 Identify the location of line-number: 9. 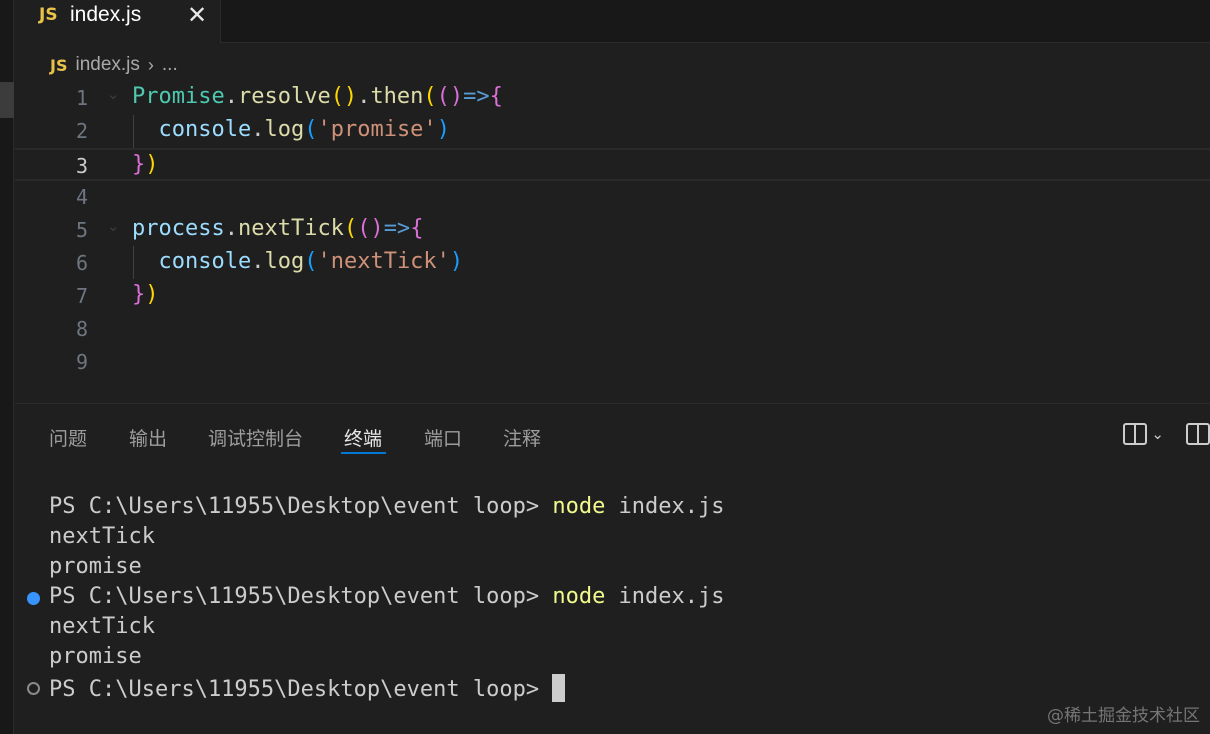
(81, 362).